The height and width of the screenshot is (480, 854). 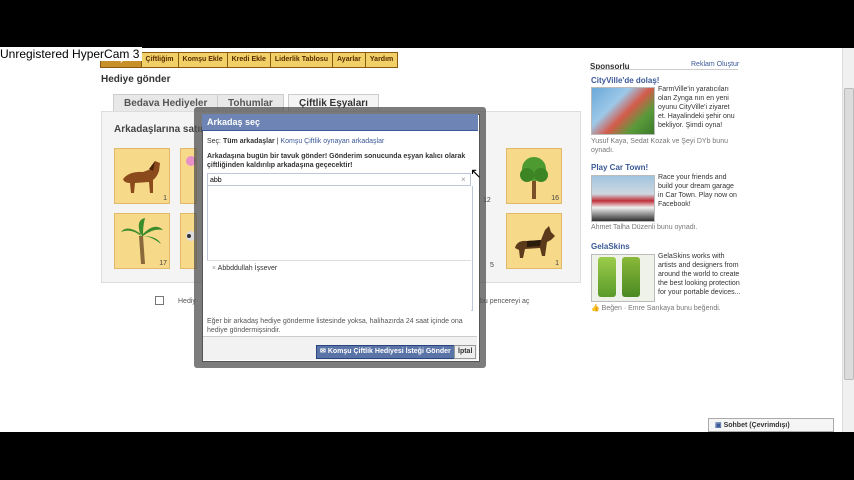 I want to click on ad-image-cartown, so click(x=623, y=198).